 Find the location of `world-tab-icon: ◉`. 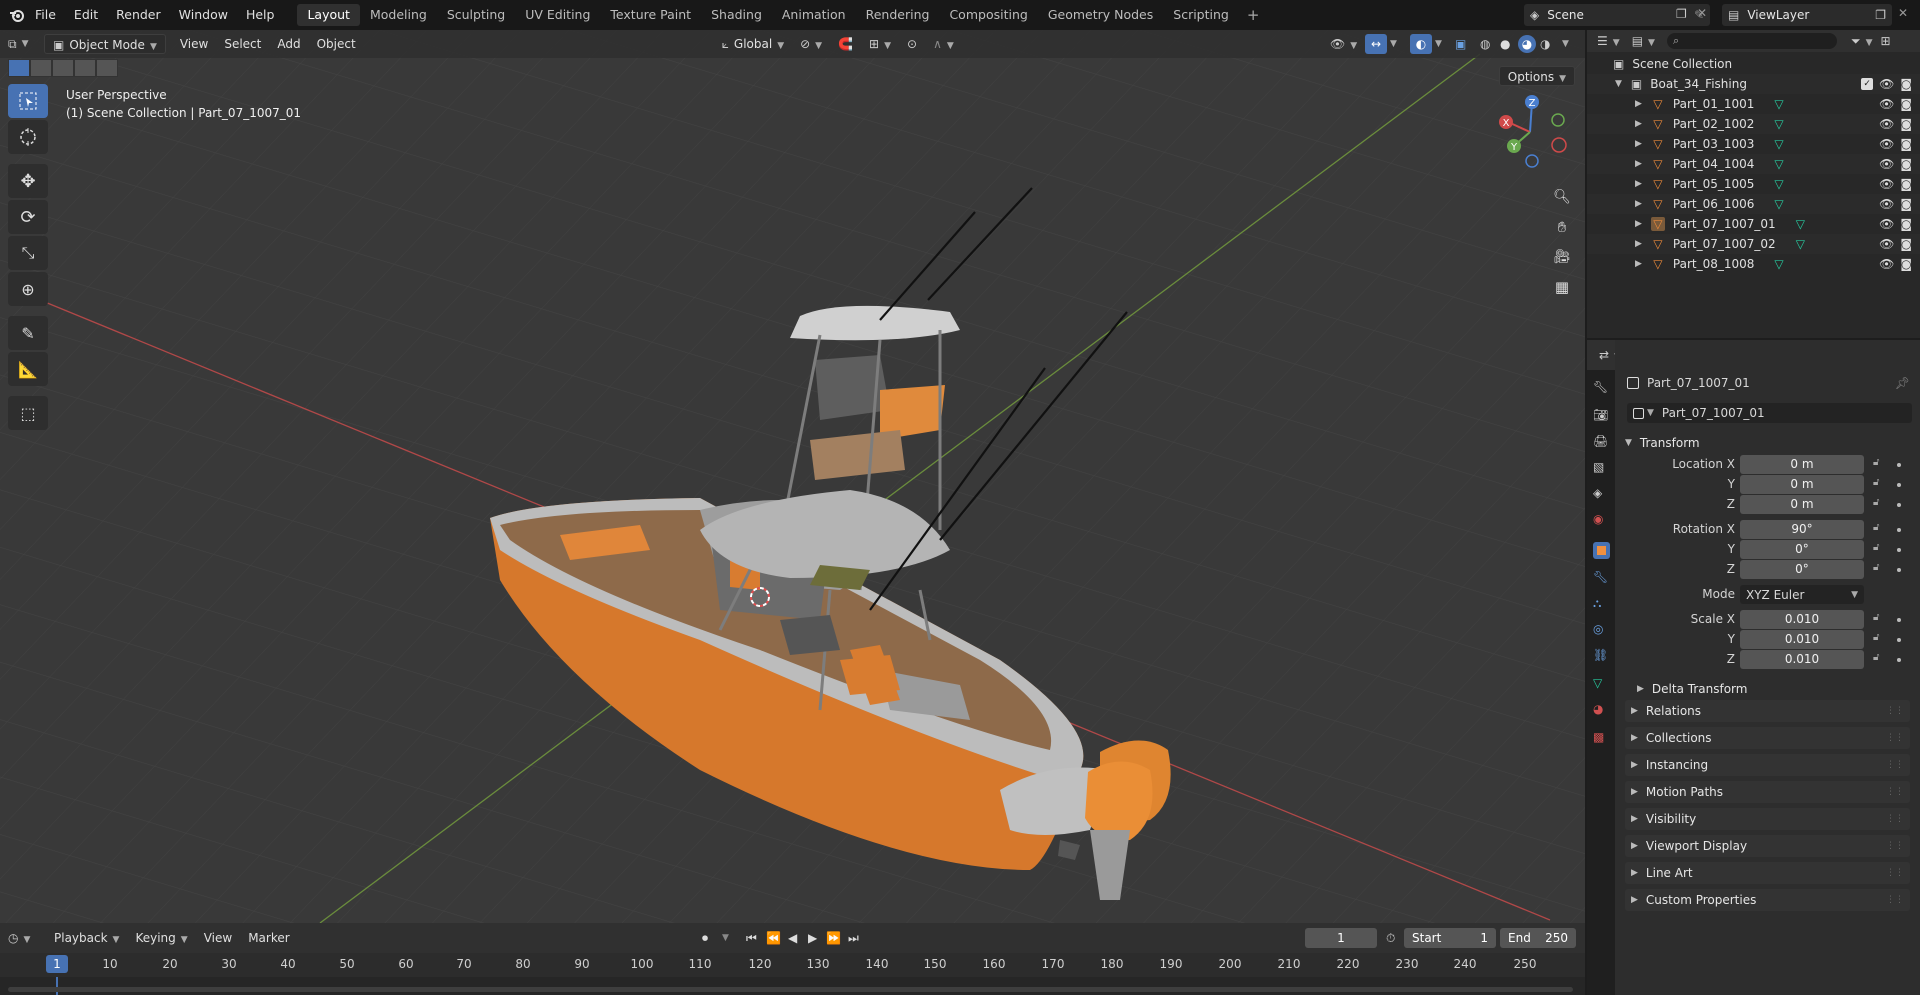

world-tab-icon: ◉ is located at coordinates (1601, 520).